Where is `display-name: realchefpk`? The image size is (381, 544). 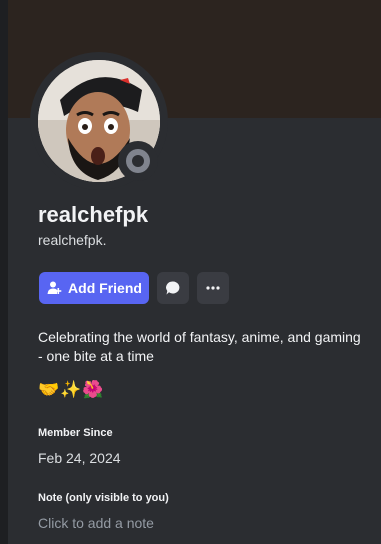 display-name: realchefpk is located at coordinates (93, 214).